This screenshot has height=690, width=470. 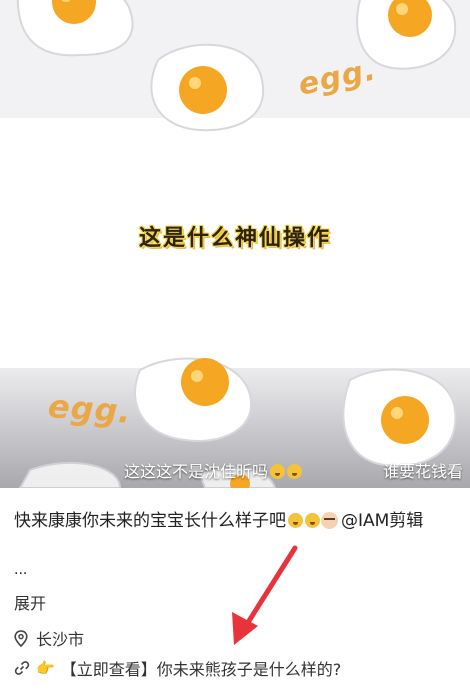 I want to click on product-link-row: 👉 【立即查看】你未来熊孩子是什么样的?, so click(x=177, y=668).